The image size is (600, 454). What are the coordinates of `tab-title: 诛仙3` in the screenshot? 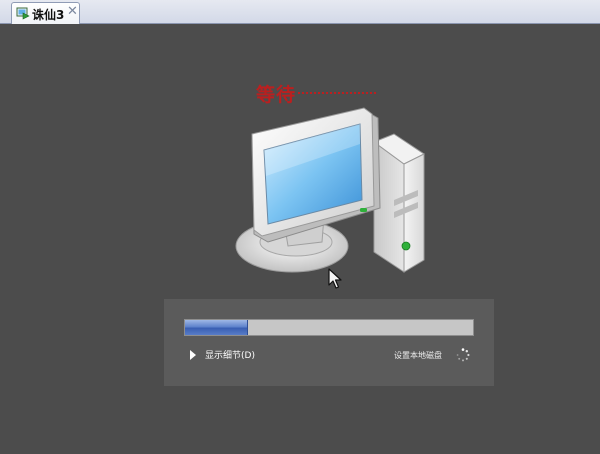 It's located at (48, 15).